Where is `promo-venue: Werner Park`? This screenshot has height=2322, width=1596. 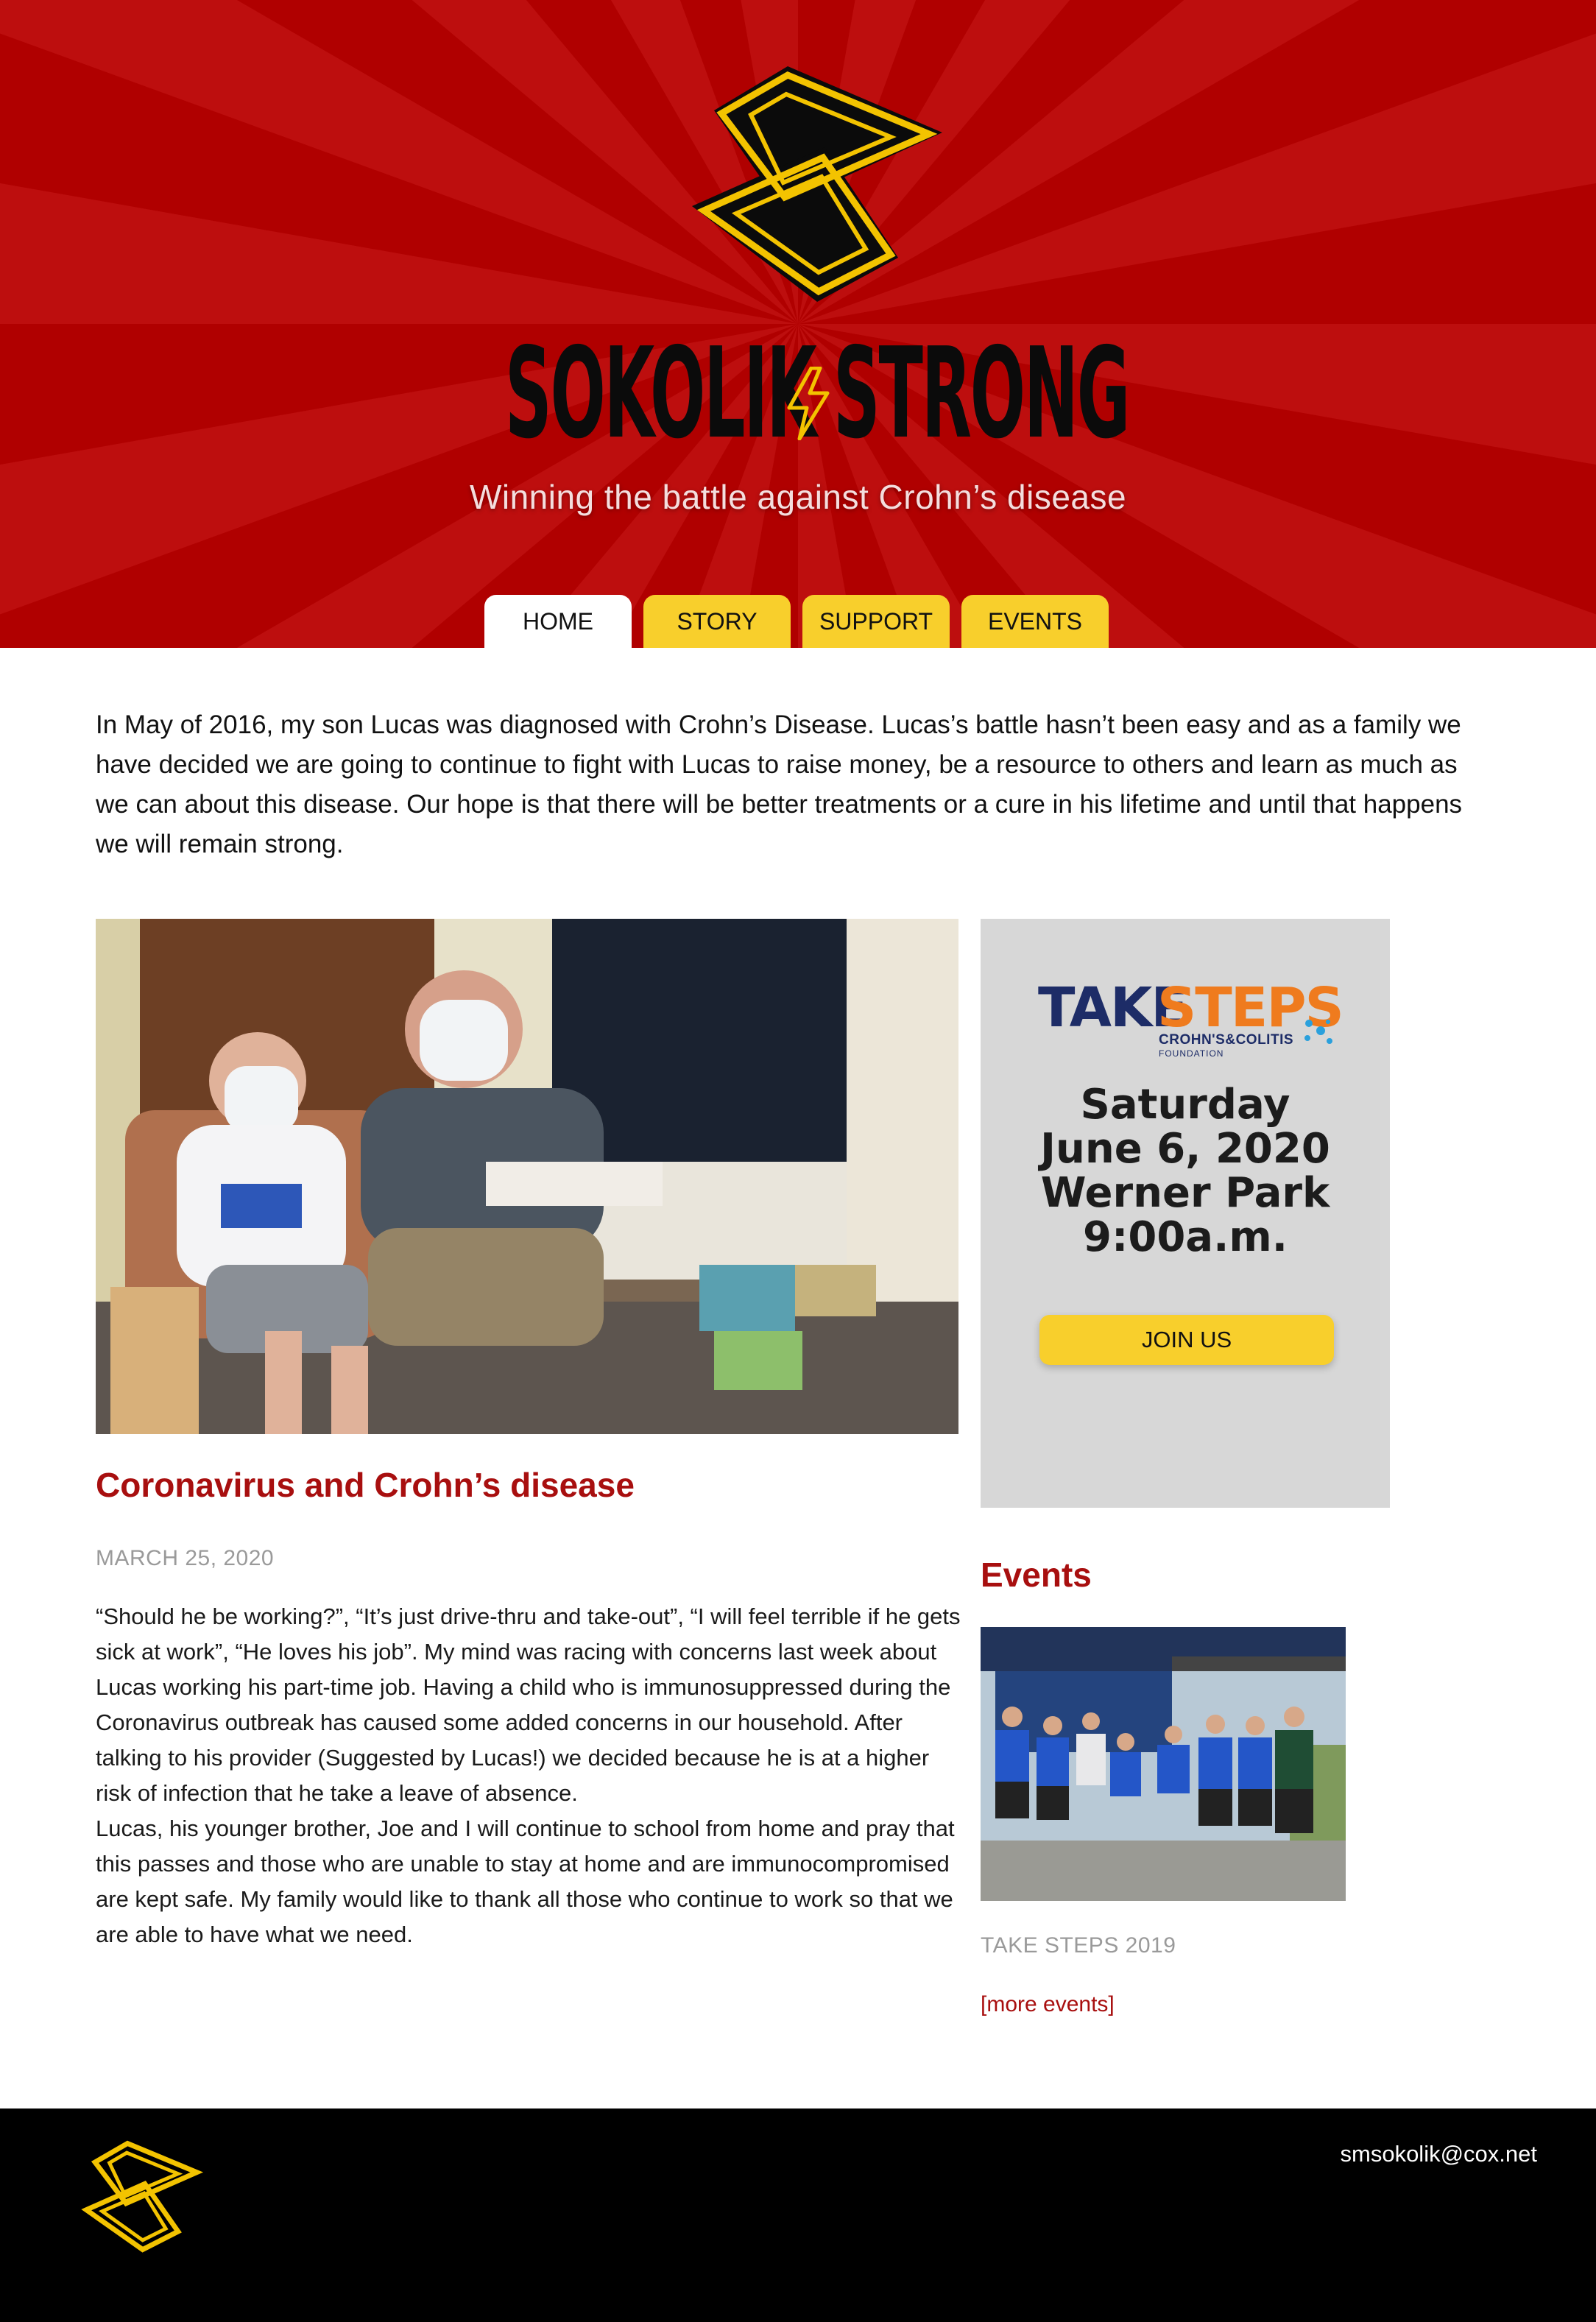
promo-venue: Werner Park is located at coordinates (1185, 1193).